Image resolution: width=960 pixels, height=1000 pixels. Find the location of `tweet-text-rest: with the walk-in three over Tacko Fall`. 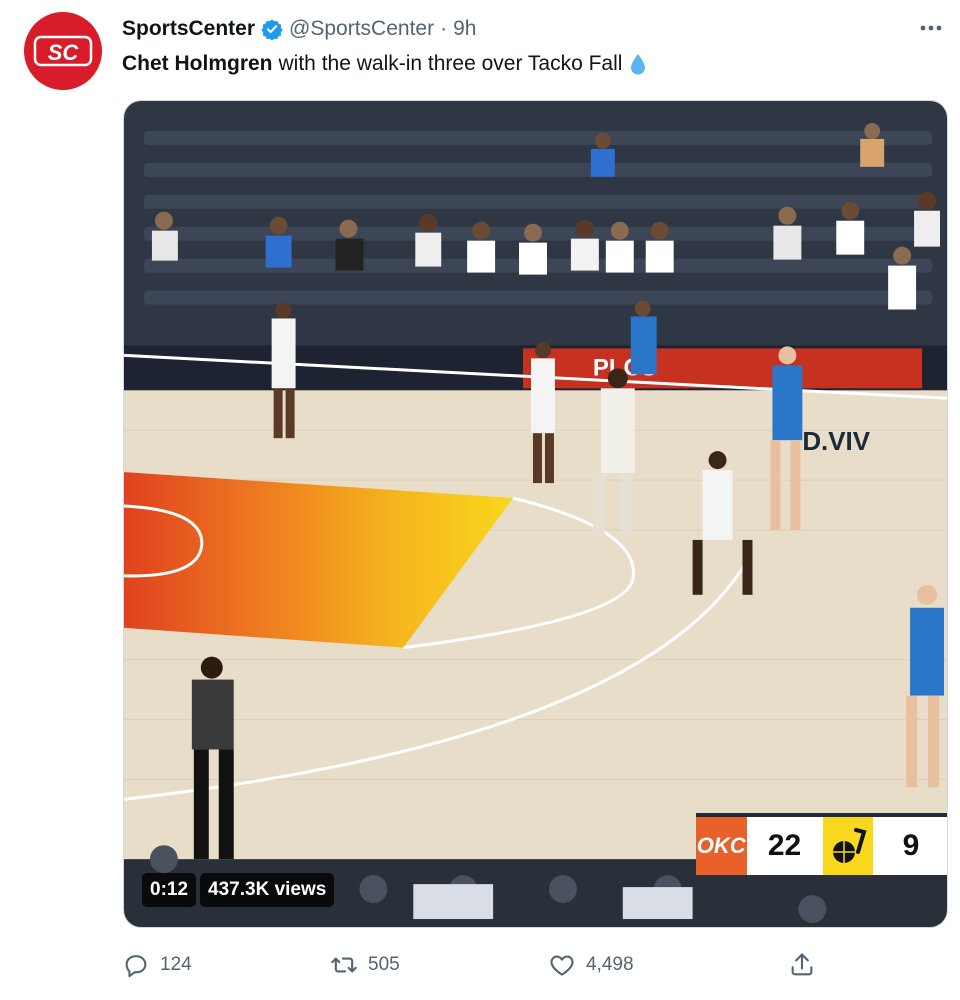

tweet-text-rest: with the walk-in three over Tacko Fall is located at coordinates (450, 63).